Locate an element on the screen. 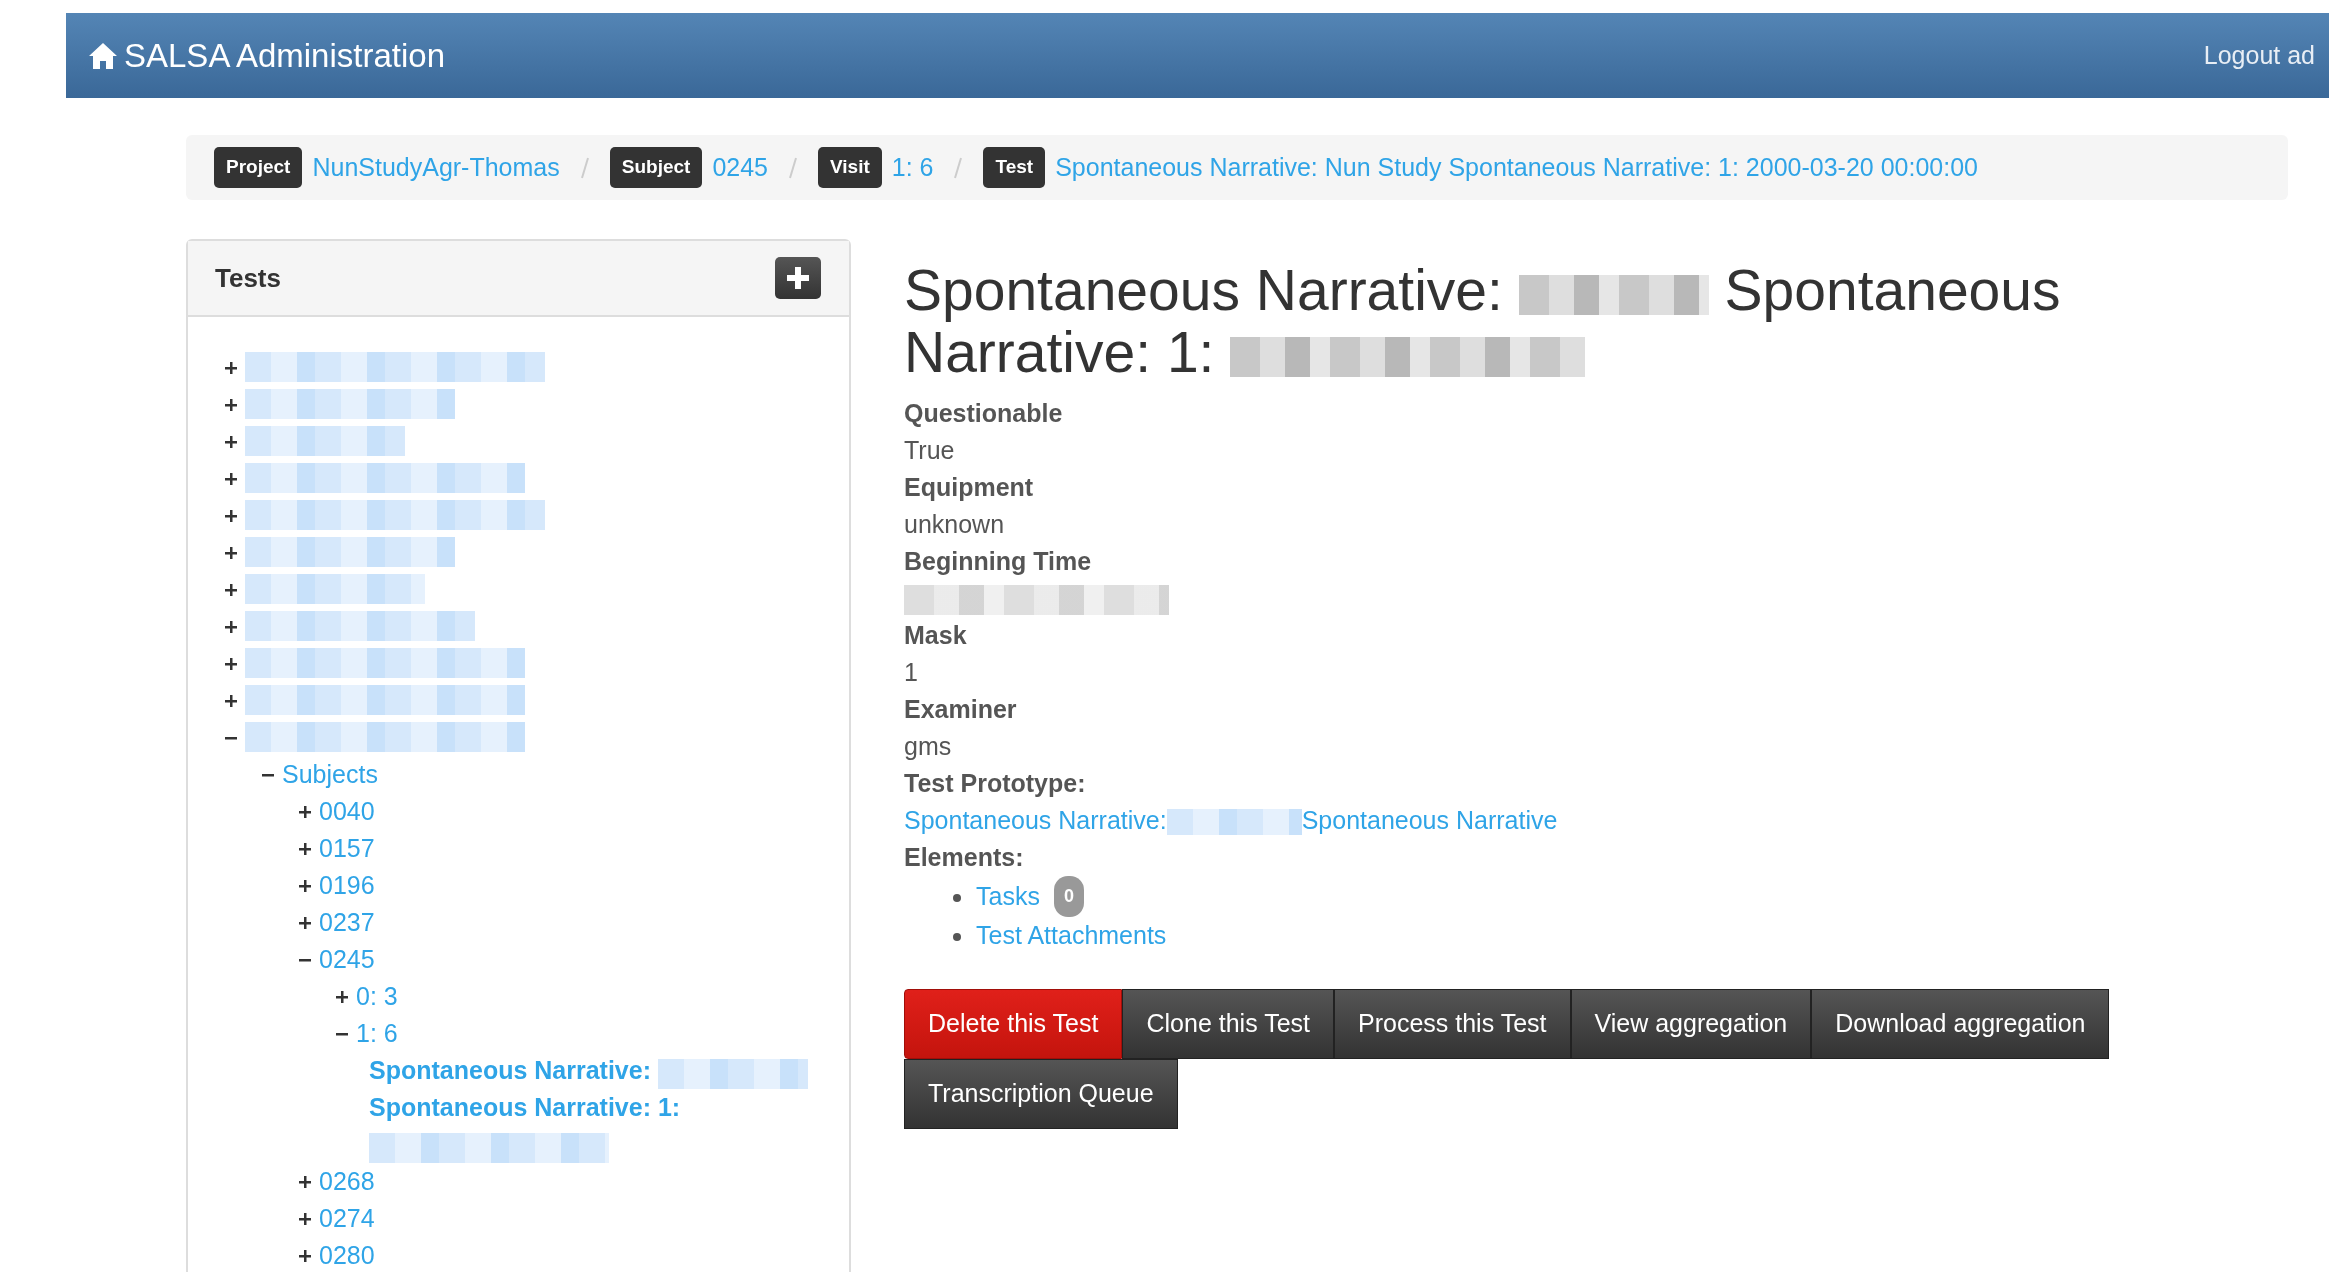  breadcrumb-link: NunStudyAgr-Thomas is located at coordinates (436, 167).